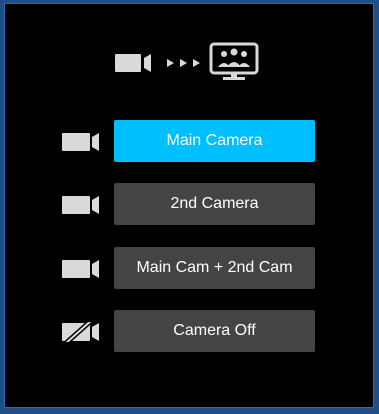 This screenshot has width=379, height=414. What do you see at coordinates (214, 141) in the screenshot?
I see `main-camera-button: Main Camera` at bounding box center [214, 141].